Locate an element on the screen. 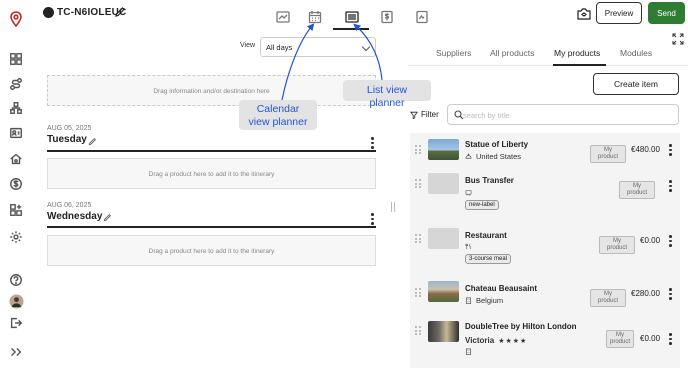 The image size is (688, 368). map-view-tab is located at coordinates (282, 16).